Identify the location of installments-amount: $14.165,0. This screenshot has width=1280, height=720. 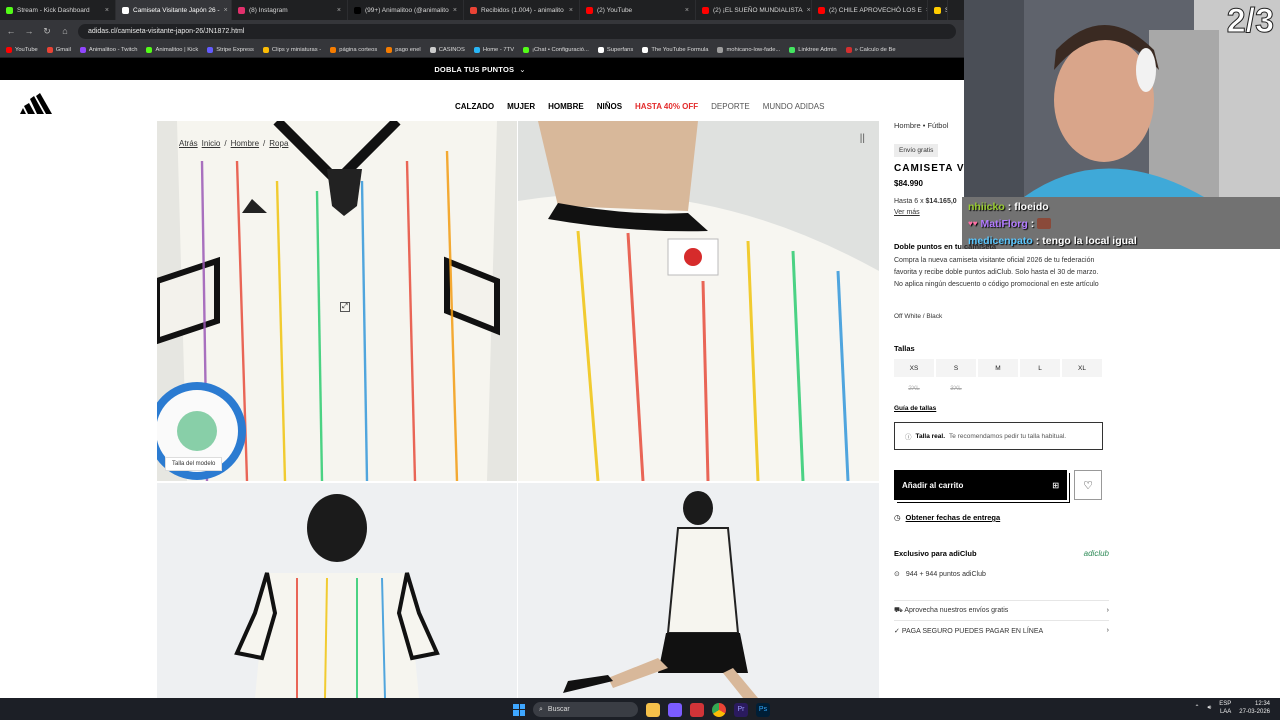
(941, 201).